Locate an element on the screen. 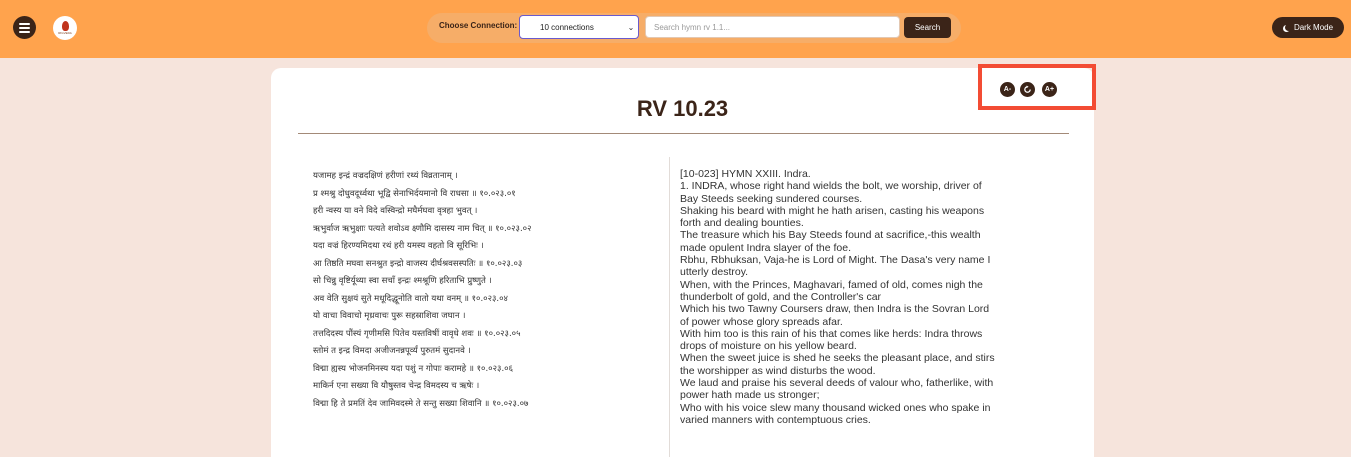 The width and height of the screenshot is (1351, 457). app-logo: RIGVEDA is located at coordinates (65, 28).